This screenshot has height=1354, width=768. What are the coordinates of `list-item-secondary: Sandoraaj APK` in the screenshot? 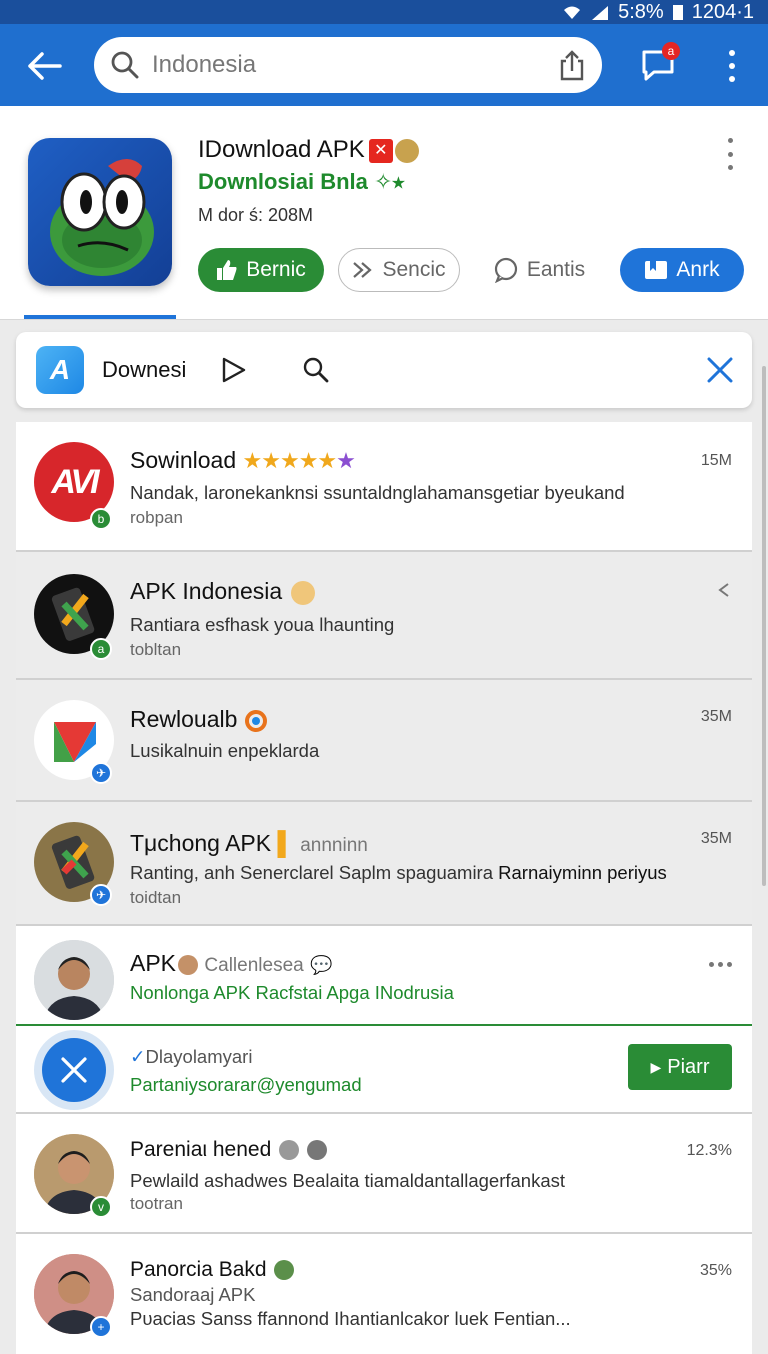 It's located at (193, 1294).